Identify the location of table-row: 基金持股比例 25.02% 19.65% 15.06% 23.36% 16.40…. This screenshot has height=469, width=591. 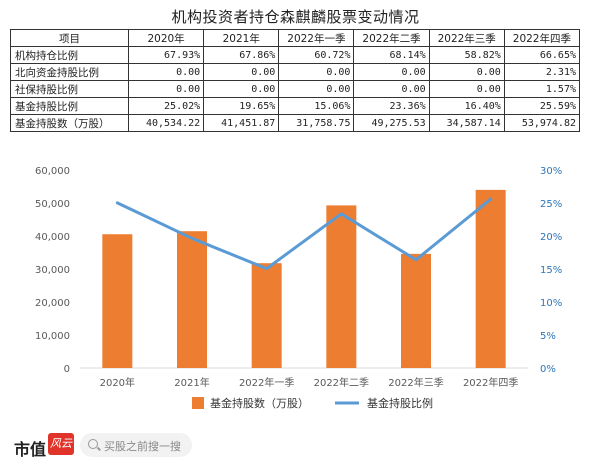
(295, 106).